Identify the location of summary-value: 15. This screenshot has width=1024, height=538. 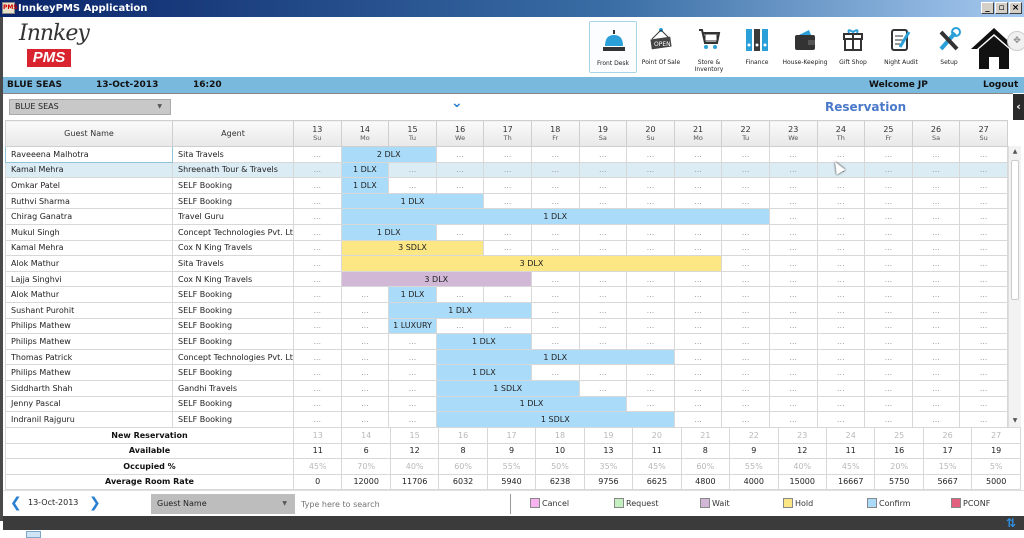
(414, 435).